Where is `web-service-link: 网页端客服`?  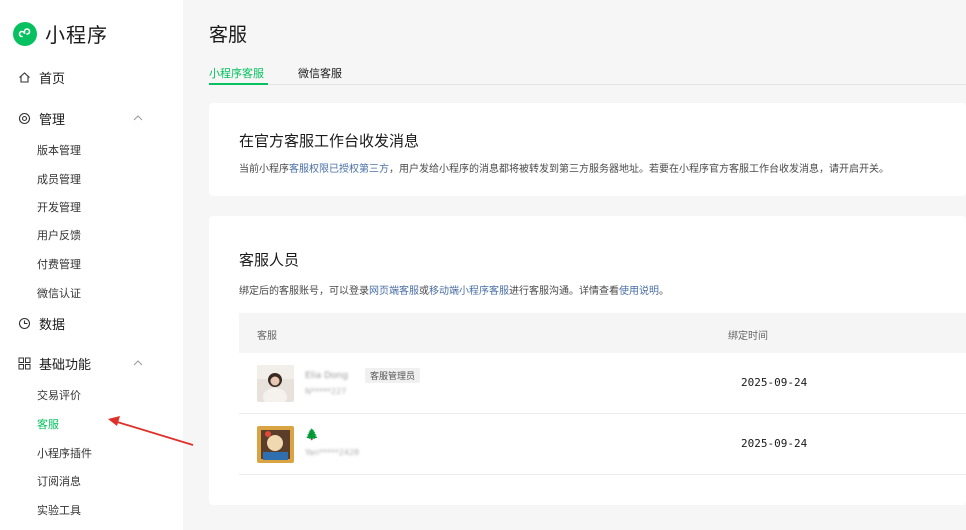
web-service-link: 网页端客服 is located at coordinates (394, 291).